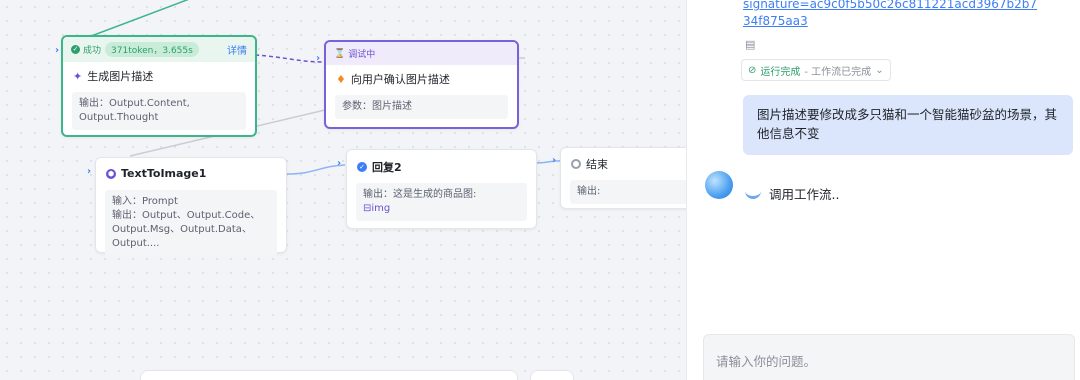 Image resolution: width=1080 pixels, height=380 pixels. What do you see at coordinates (552, 375) in the screenshot?
I see `canvas-toolbar-secondary` at bounding box center [552, 375].